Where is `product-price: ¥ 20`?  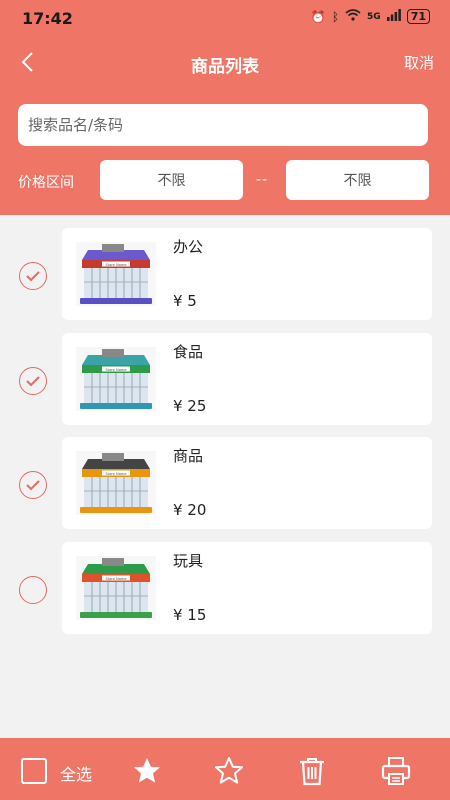 product-price: ¥ 20 is located at coordinates (190, 510).